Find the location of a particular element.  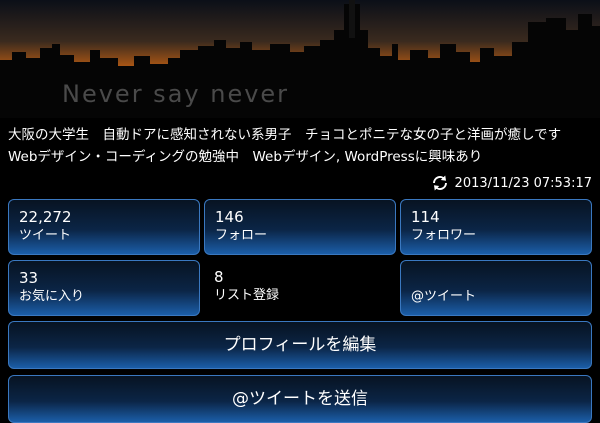

following-label: フォロー is located at coordinates (241, 235).